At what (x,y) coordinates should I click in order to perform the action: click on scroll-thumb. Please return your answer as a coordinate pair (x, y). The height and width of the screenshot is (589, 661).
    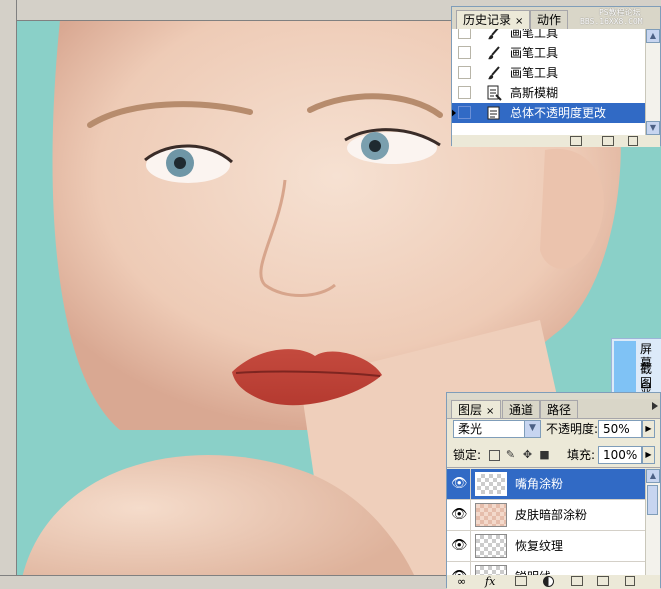
    Looking at the image, I should click on (652, 500).